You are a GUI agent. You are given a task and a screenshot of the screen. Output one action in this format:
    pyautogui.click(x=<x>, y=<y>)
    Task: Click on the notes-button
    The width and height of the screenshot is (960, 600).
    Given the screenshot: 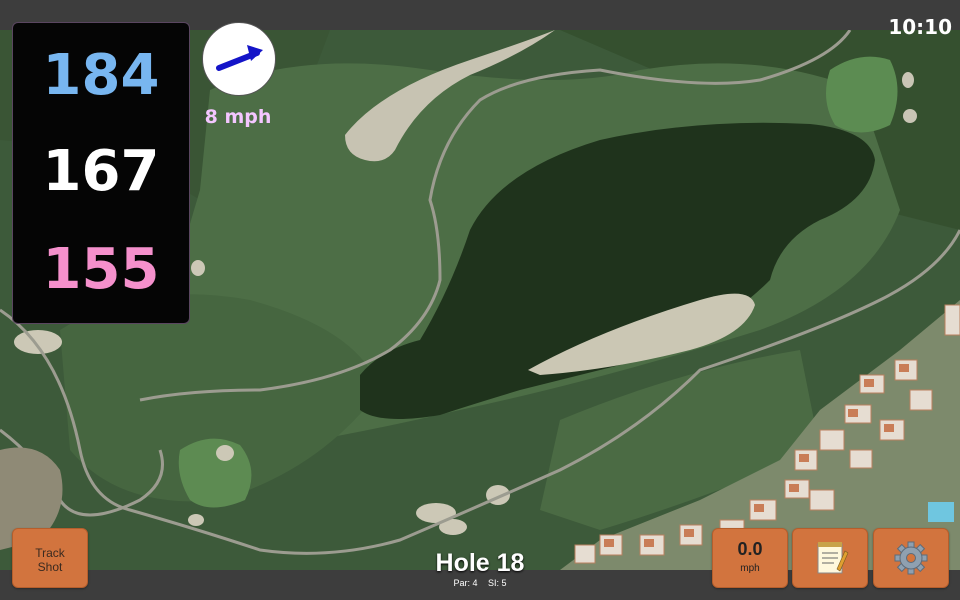 What is the action you would take?
    pyautogui.click(x=830, y=558)
    